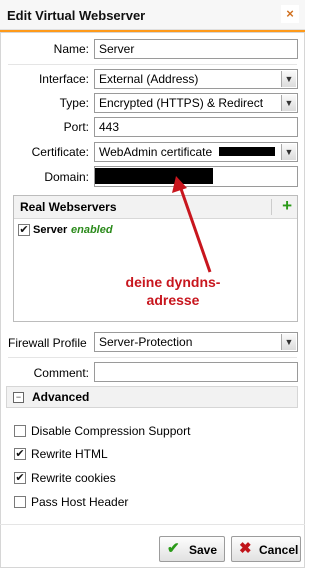 The image size is (320, 568). Describe the element at coordinates (173, 300) in the screenshot. I see `annotation-line-2: adresse` at that location.